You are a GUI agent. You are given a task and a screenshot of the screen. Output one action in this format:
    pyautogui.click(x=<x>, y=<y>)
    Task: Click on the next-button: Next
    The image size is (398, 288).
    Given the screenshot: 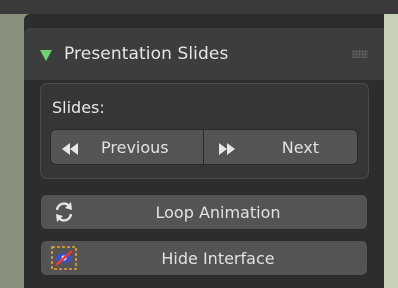 What is the action you would take?
    pyautogui.click(x=280, y=147)
    